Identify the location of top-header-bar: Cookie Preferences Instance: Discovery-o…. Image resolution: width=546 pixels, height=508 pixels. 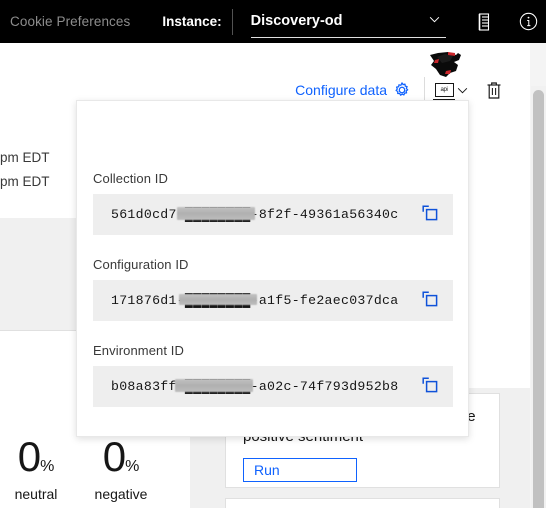
(273, 21).